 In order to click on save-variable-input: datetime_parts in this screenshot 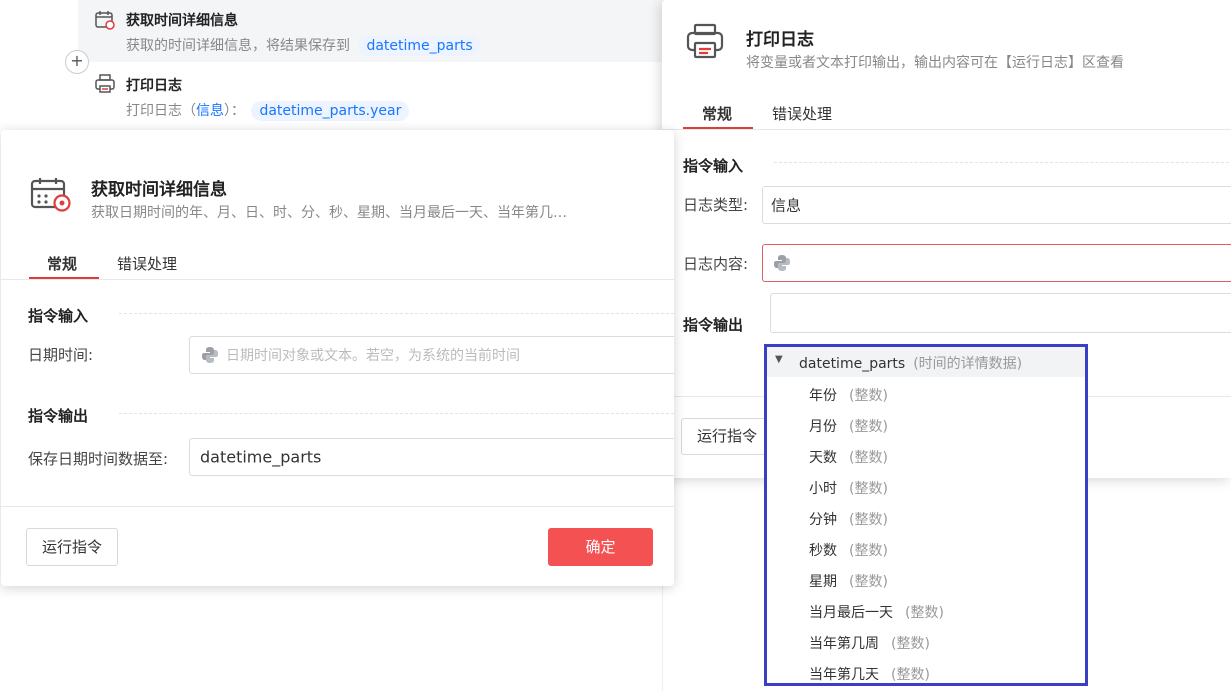, I will do `click(431, 457)`.